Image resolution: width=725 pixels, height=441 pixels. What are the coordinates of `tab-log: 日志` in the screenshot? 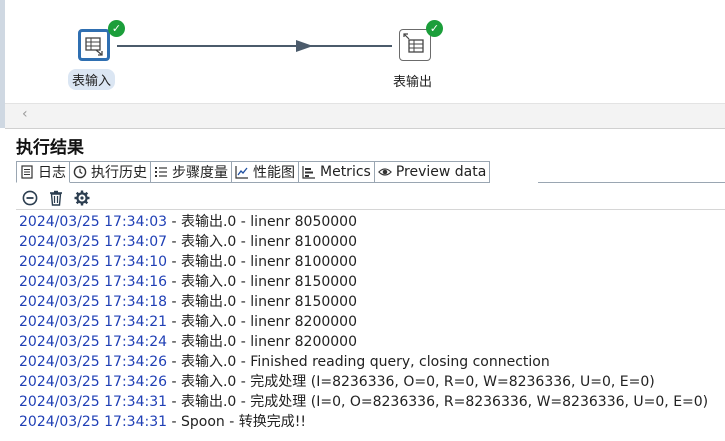 It's located at (43, 172).